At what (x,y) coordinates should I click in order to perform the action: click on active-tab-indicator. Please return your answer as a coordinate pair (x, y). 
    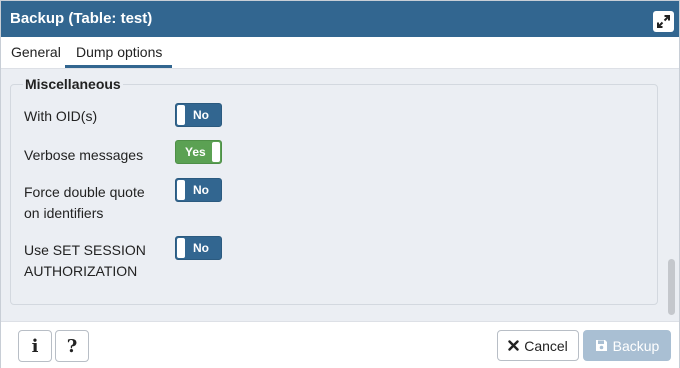
    Looking at the image, I should click on (118, 66).